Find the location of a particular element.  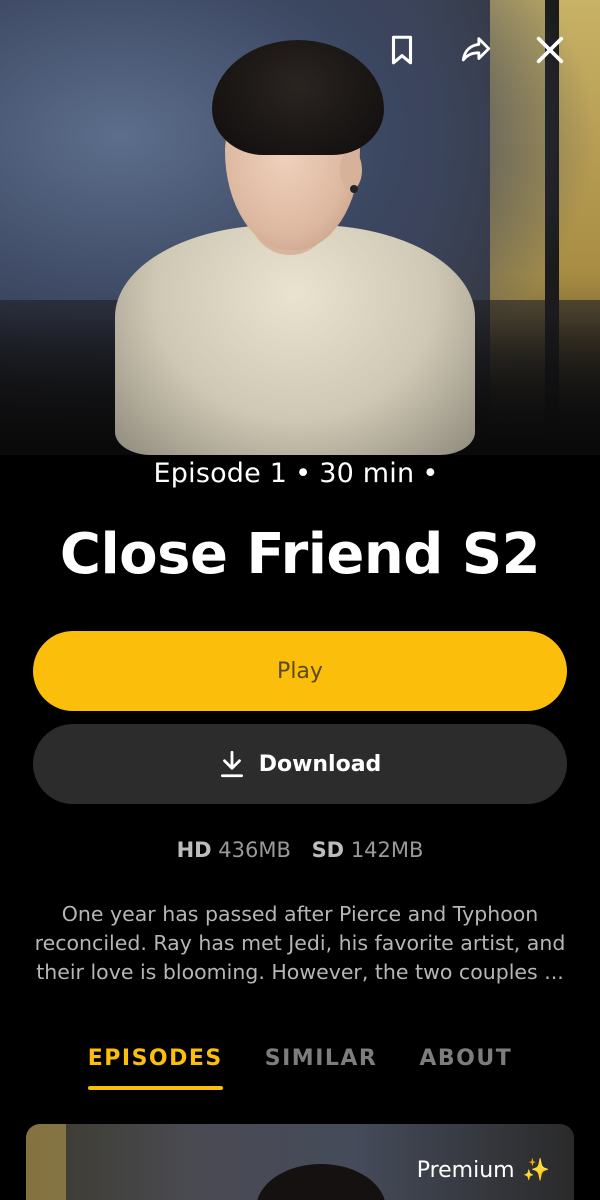

close-icon is located at coordinates (550, 50).